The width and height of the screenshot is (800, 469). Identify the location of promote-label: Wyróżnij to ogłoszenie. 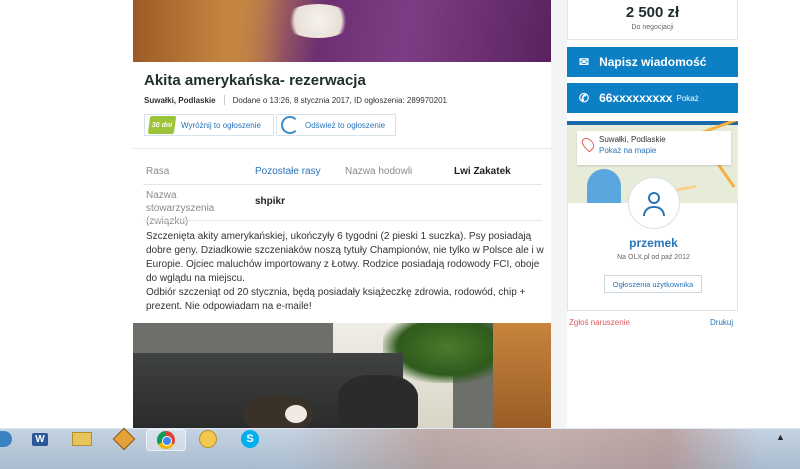
(221, 125).